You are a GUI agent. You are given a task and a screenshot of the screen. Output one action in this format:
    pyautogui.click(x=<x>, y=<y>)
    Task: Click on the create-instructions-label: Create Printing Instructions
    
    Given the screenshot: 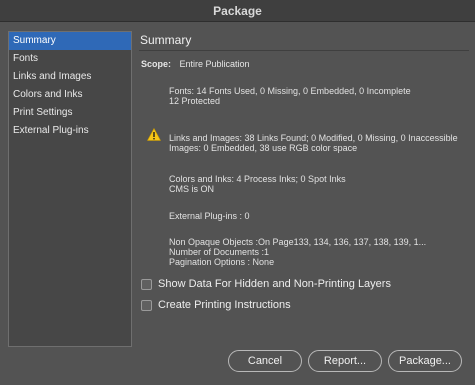 What is the action you would take?
    pyautogui.click(x=224, y=305)
    